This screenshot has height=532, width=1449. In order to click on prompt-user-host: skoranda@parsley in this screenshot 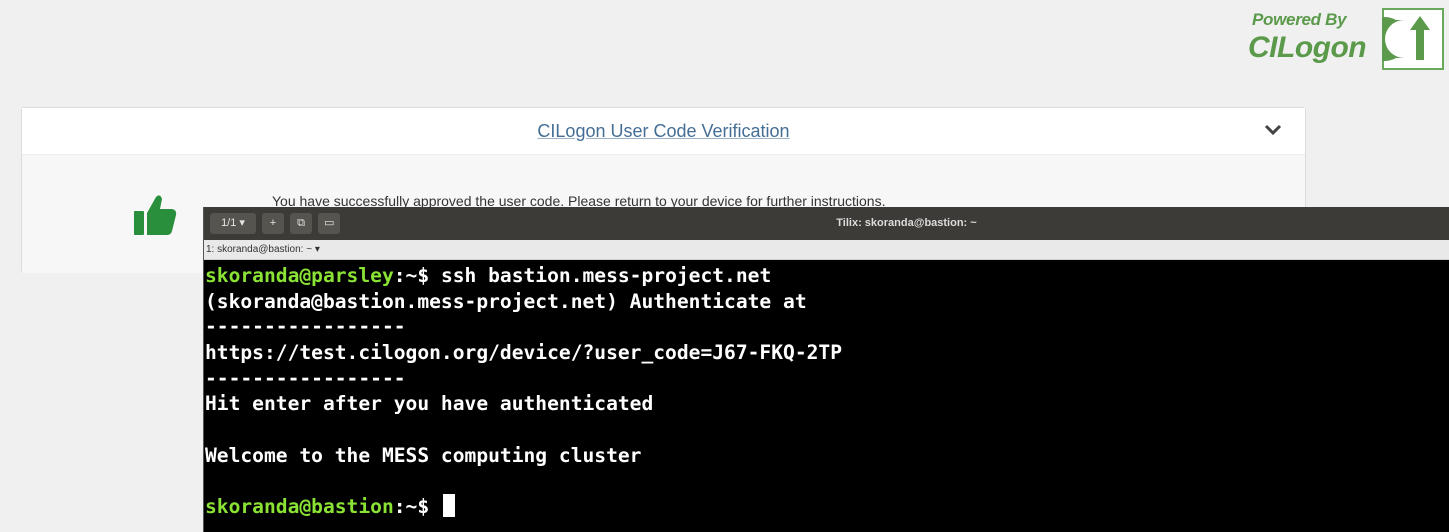, I will do `click(299, 275)`.